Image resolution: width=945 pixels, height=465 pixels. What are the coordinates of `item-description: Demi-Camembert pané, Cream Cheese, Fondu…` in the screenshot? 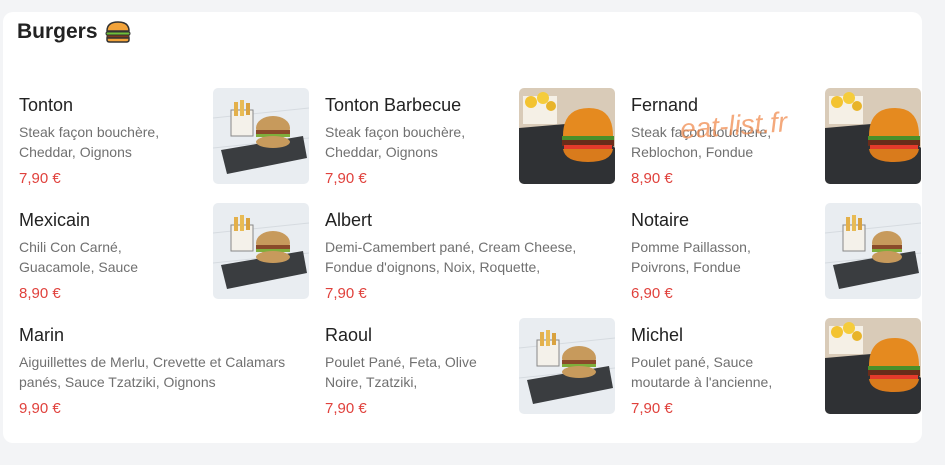 It's located at (451, 257).